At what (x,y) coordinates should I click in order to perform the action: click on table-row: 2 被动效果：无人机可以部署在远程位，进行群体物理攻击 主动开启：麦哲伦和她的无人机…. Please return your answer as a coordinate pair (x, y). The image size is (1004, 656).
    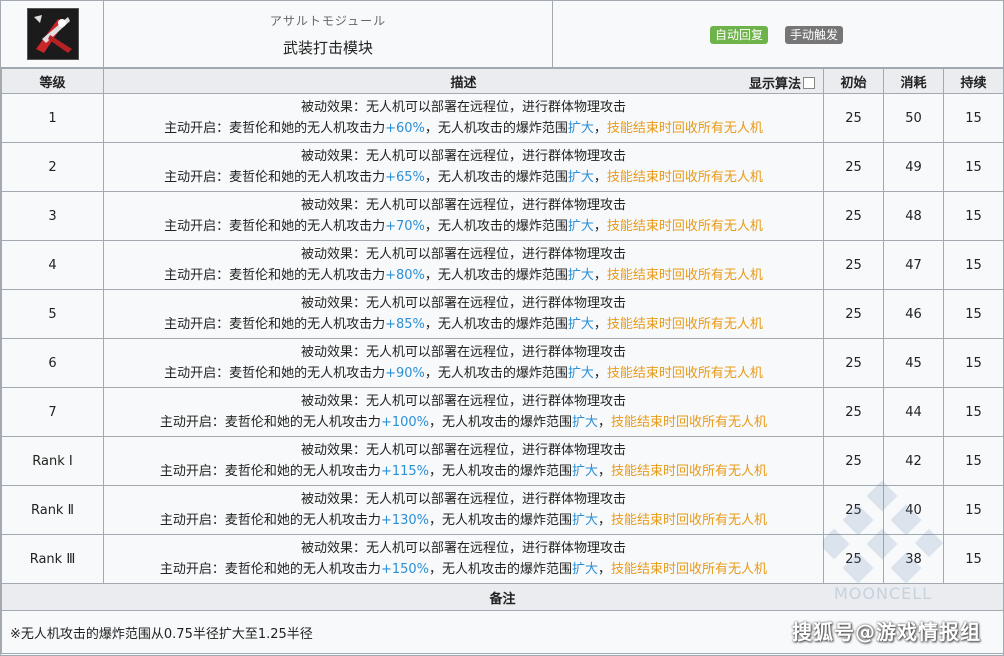
    Looking at the image, I should click on (502, 167).